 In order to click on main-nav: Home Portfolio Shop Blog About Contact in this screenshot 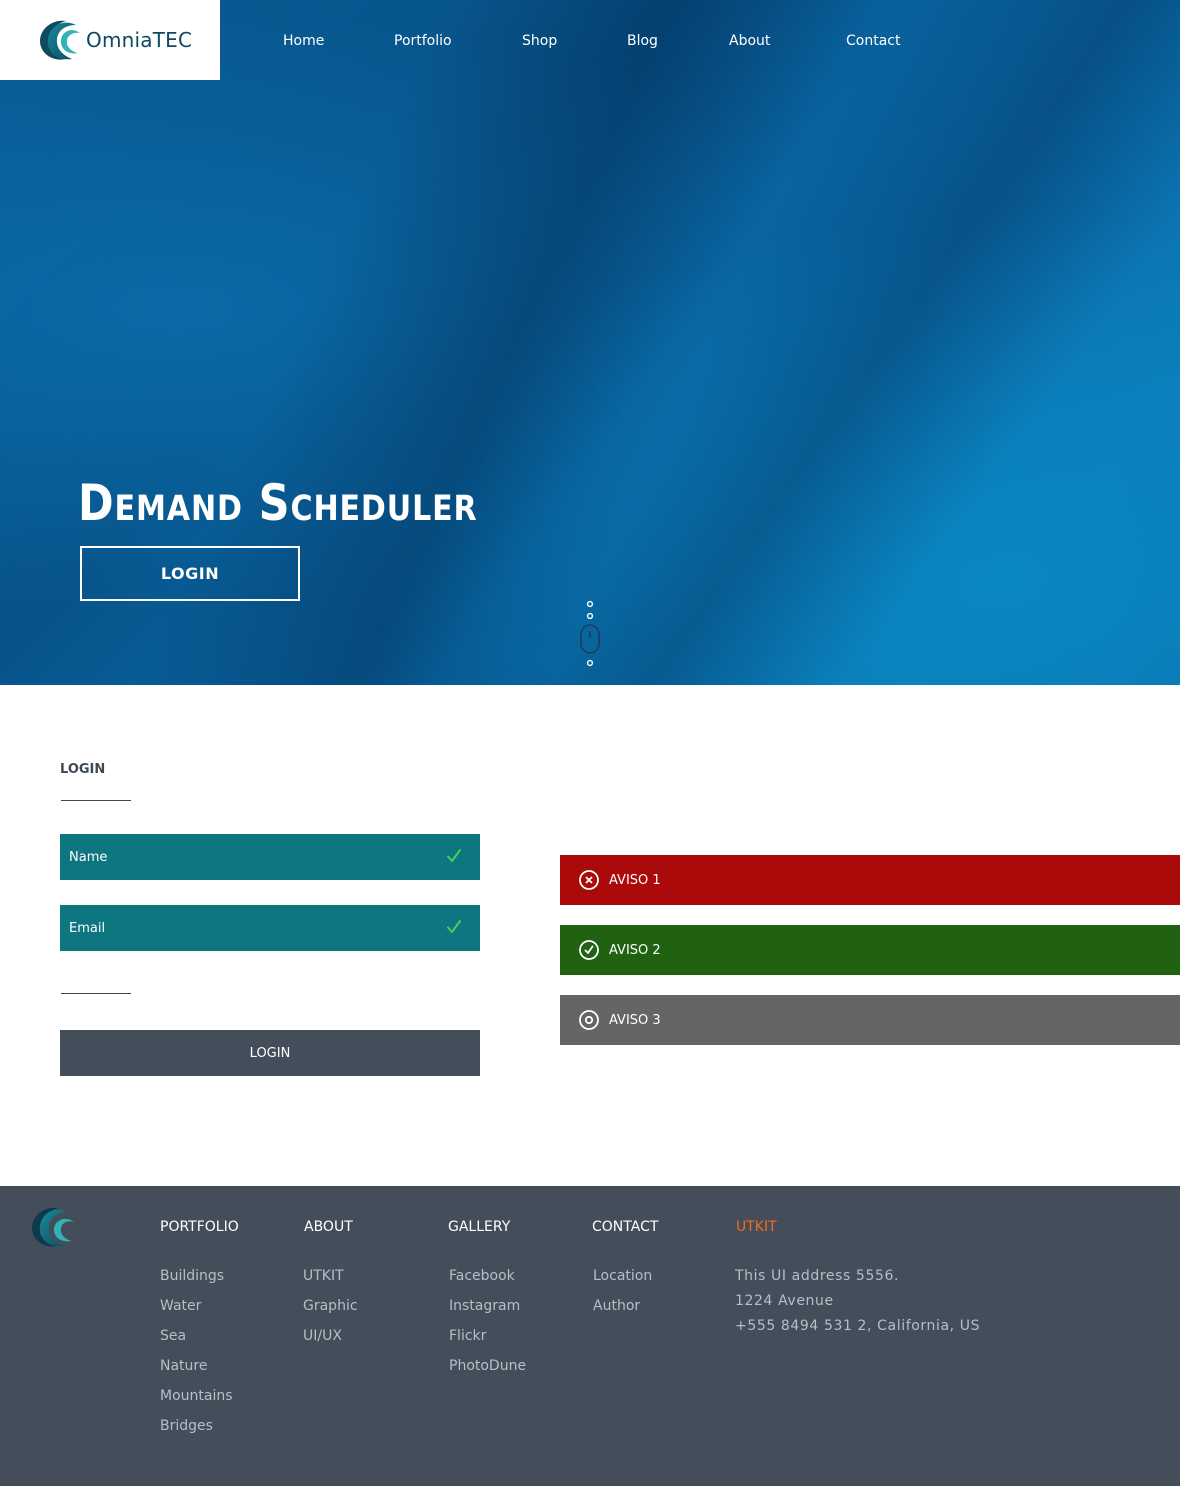, I will do `click(700, 42)`.